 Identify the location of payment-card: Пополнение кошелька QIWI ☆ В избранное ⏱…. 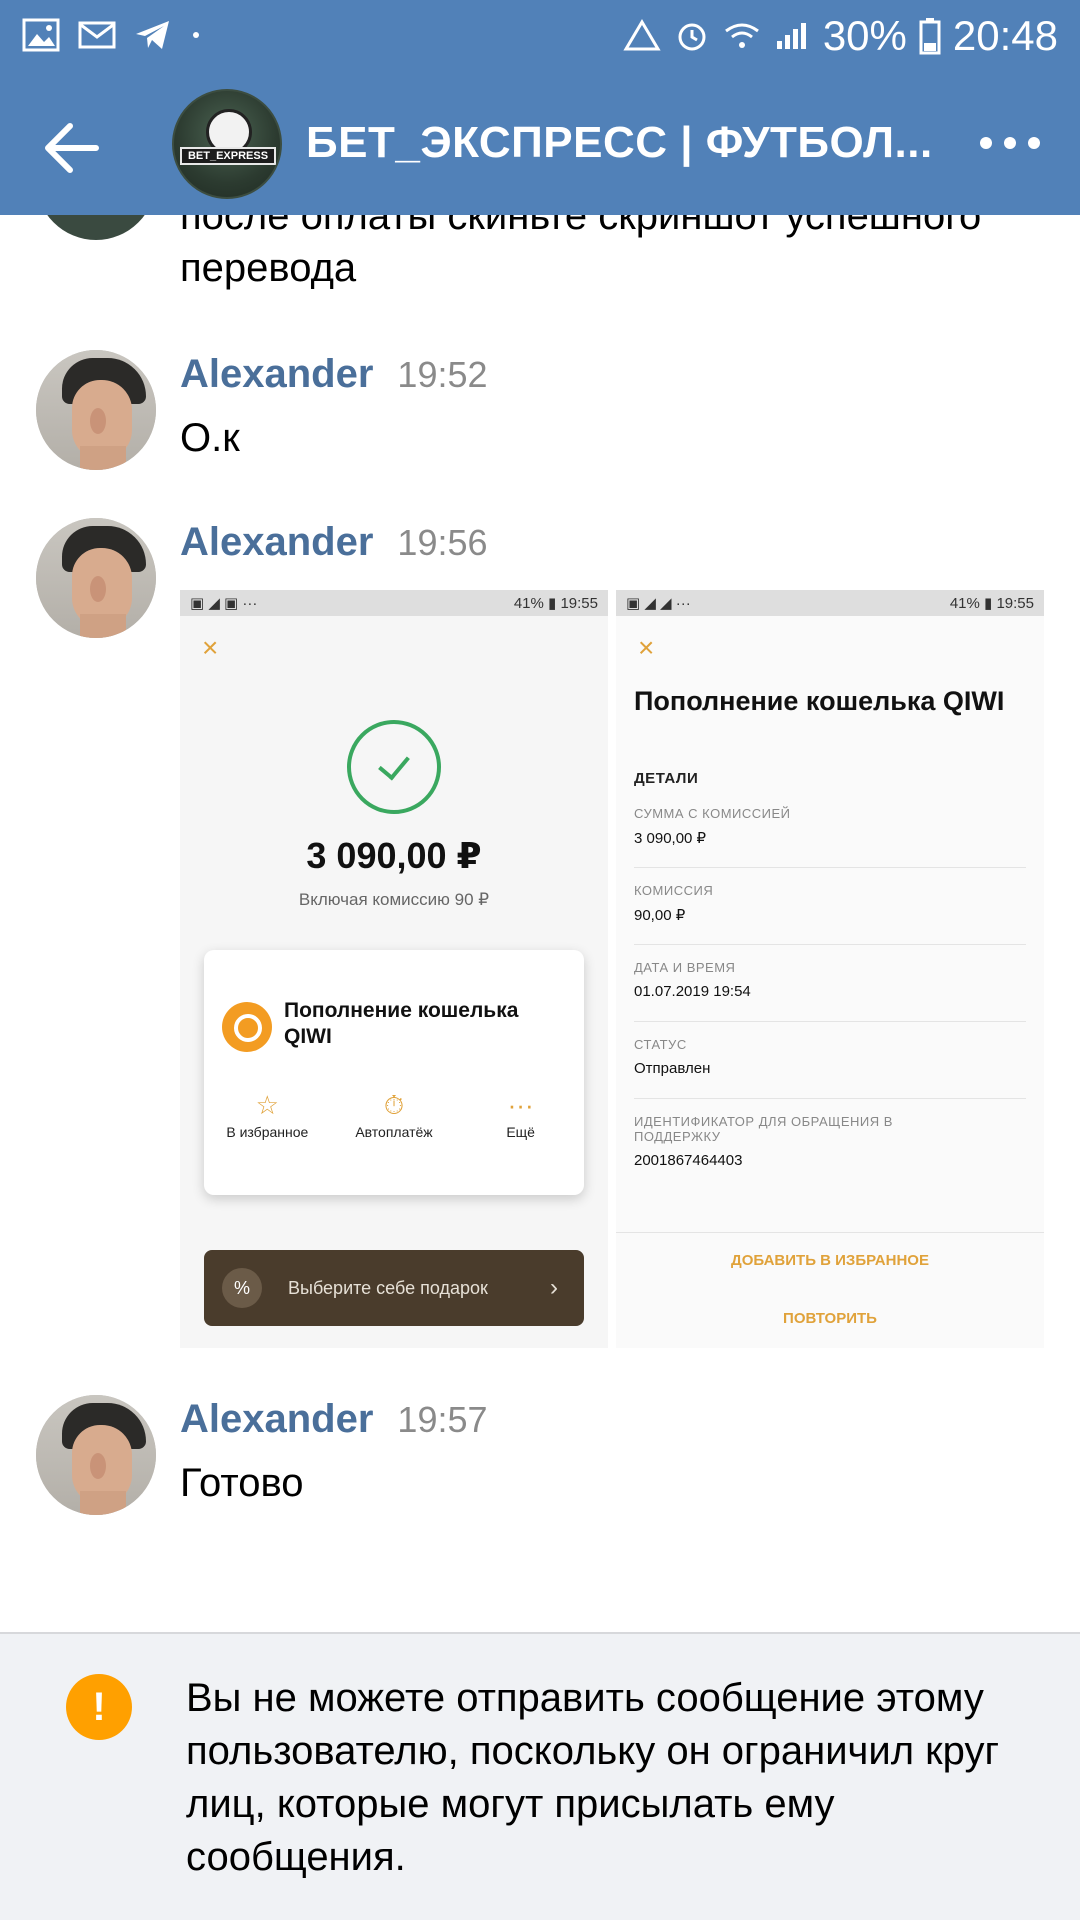
(394, 1072).